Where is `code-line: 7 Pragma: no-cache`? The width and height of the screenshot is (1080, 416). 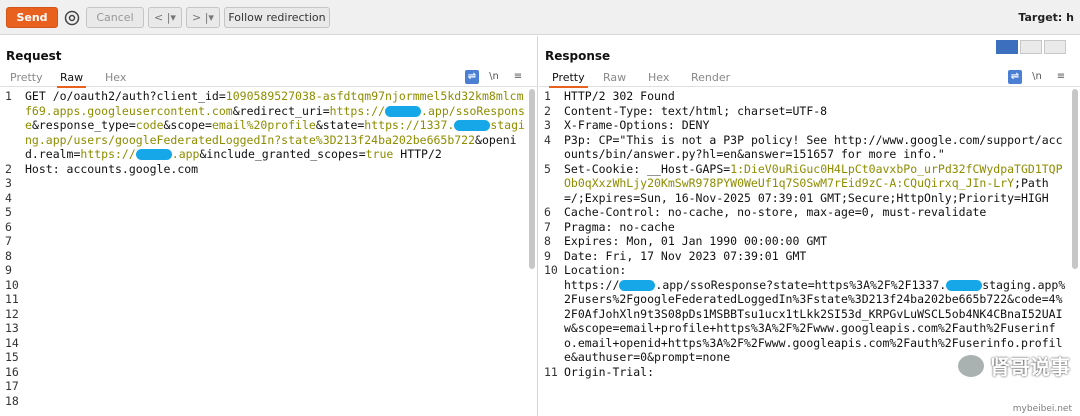
code-line: 7 Pragma: no-cache is located at coordinates (803, 227).